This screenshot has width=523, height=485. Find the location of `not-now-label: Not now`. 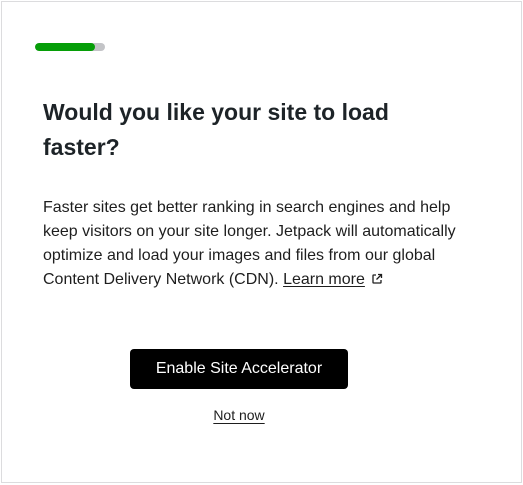

not-now-label: Not now is located at coordinates (239, 415).